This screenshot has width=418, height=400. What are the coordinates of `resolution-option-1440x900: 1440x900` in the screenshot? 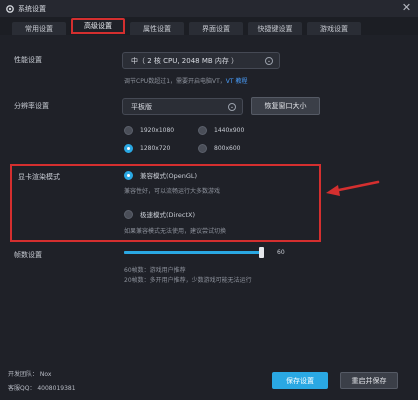 It's located at (221, 130).